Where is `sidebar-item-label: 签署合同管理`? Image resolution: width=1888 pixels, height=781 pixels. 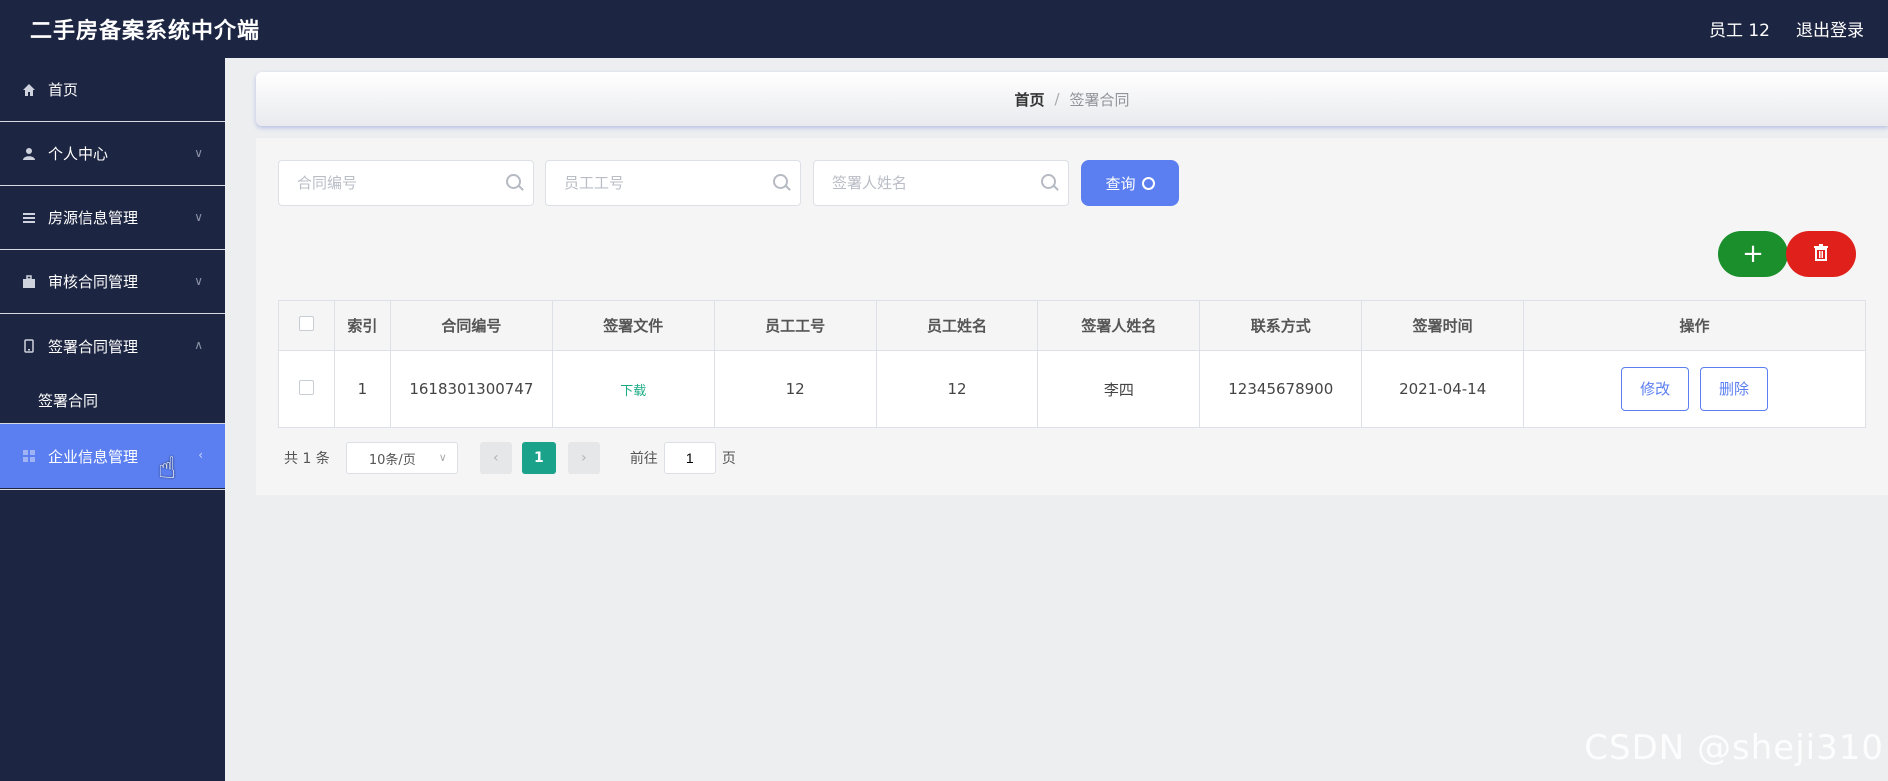
sidebar-item-label: 签署合同管理 is located at coordinates (93, 346).